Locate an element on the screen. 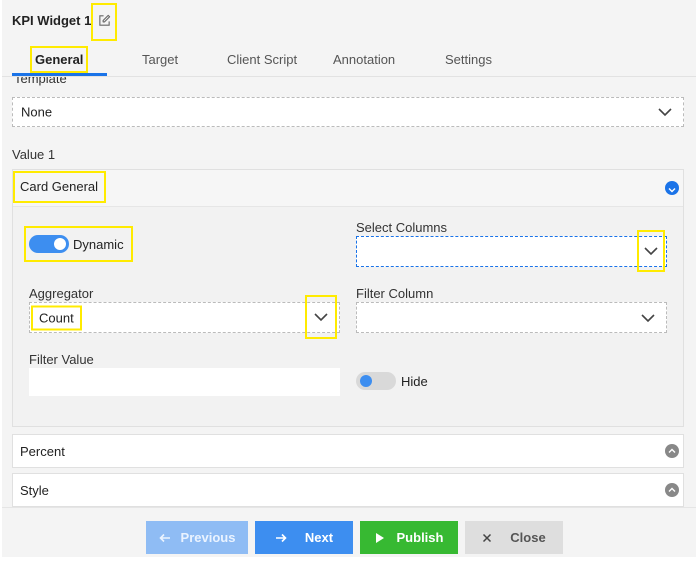 Image resolution: width=698 pixels, height=568 pixels. edit-icon is located at coordinates (104, 22).